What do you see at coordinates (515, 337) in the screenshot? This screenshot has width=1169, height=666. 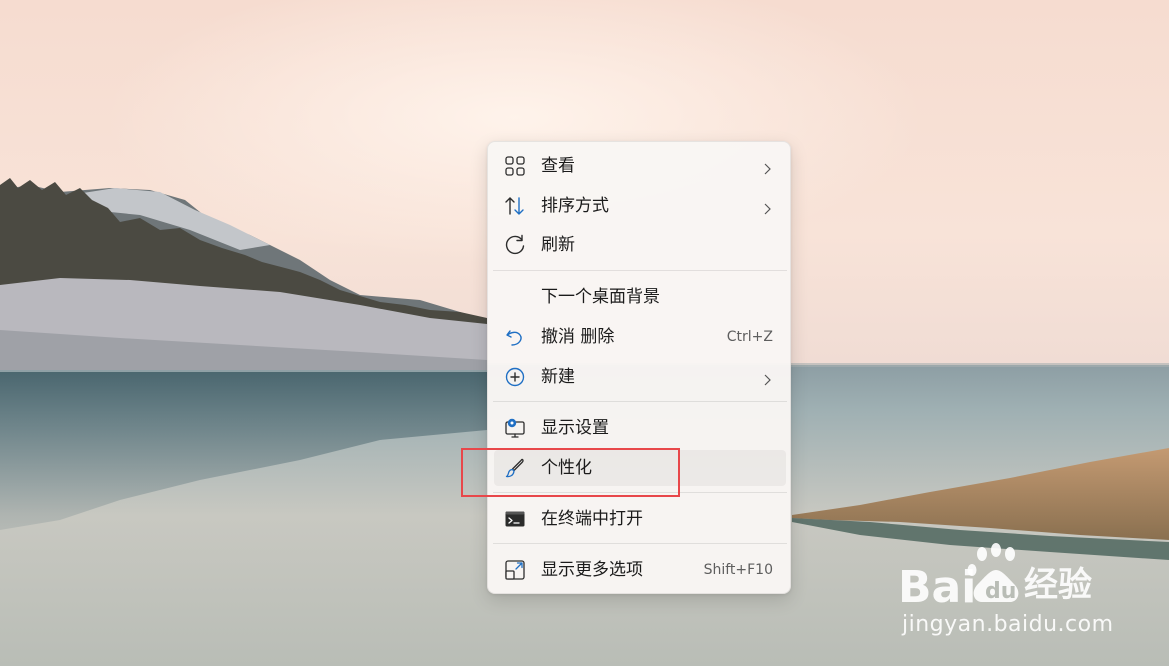 I see `undo-icon` at bounding box center [515, 337].